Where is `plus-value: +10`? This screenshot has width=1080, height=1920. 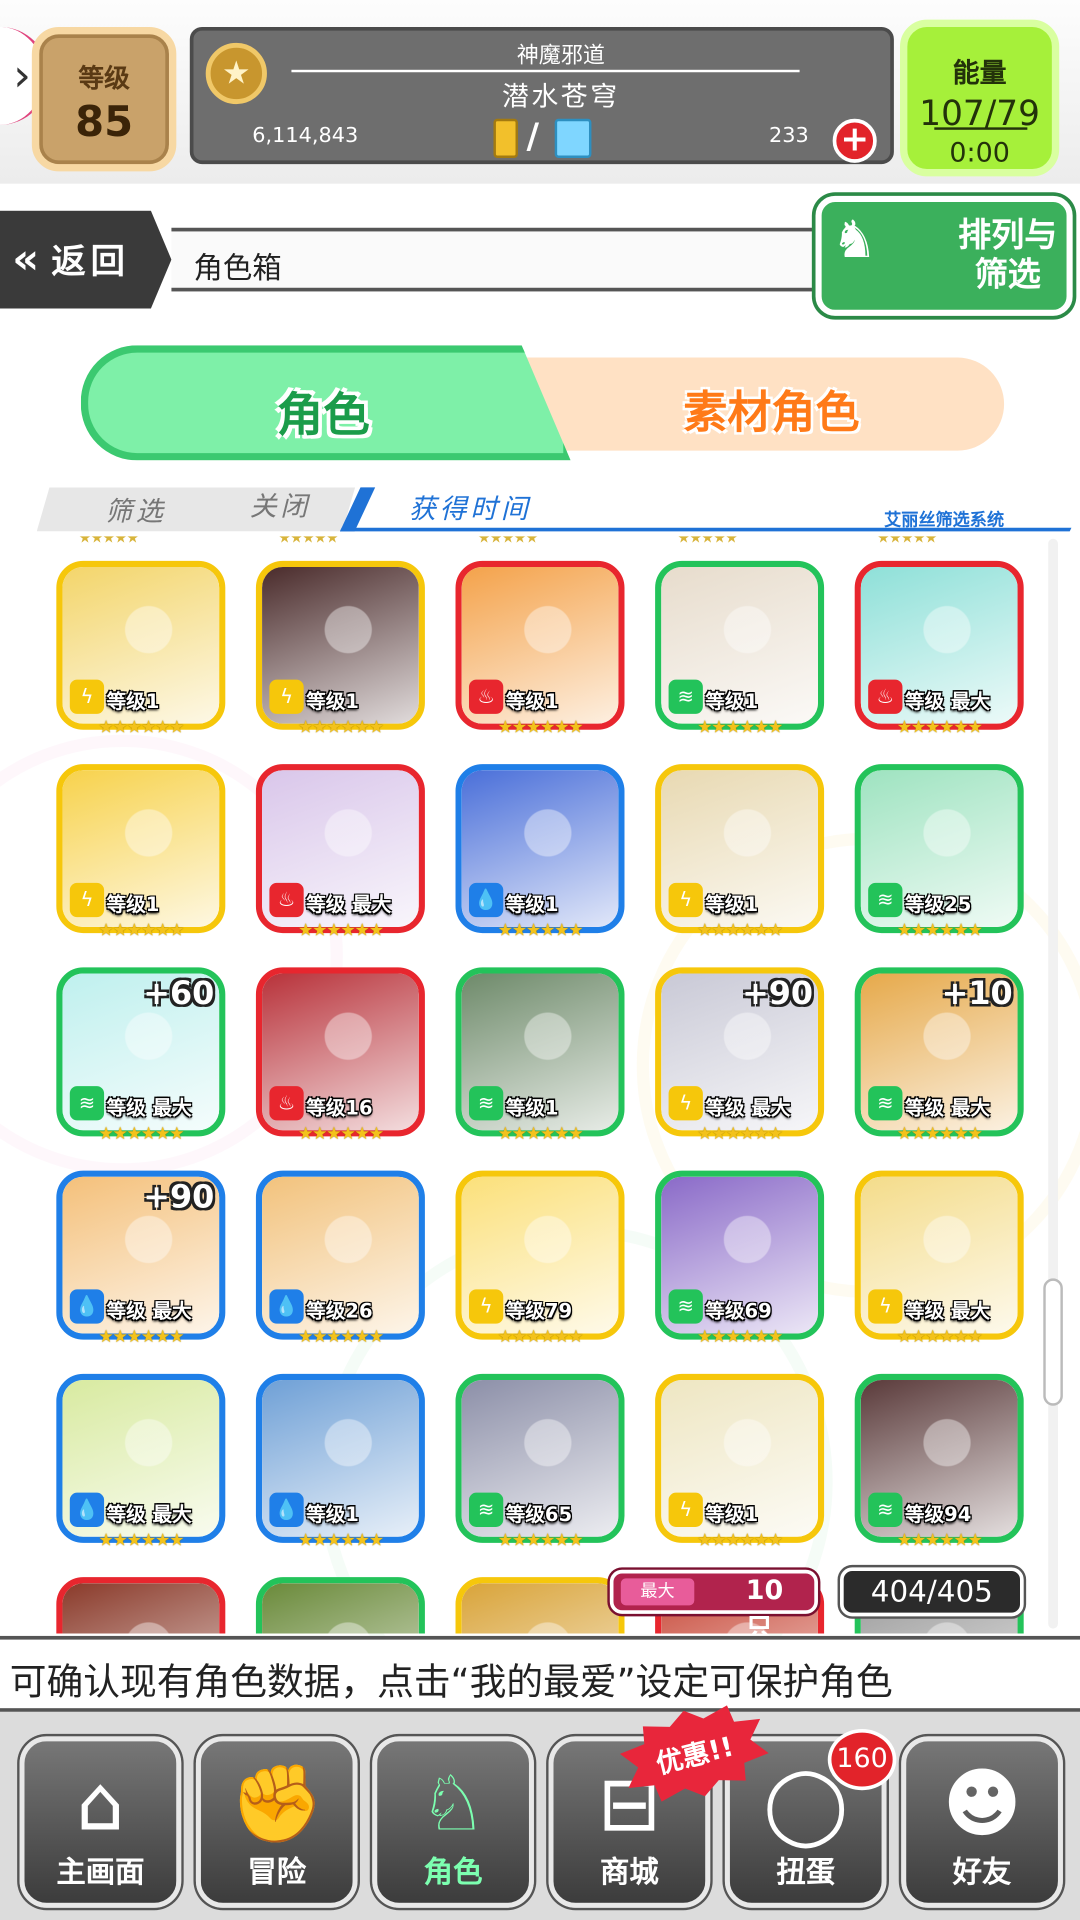
plus-value: +10 is located at coordinates (977, 994).